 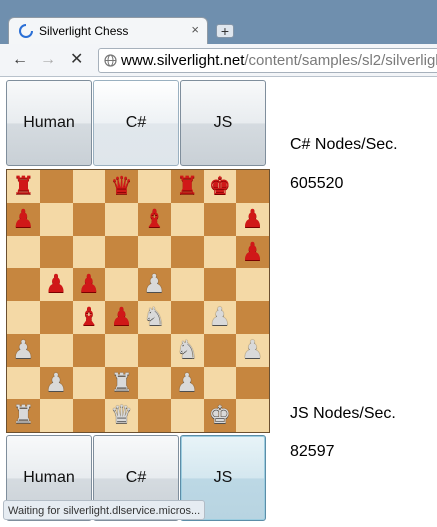 I want to click on white-king-icon: ♚, so click(x=220, y=415).